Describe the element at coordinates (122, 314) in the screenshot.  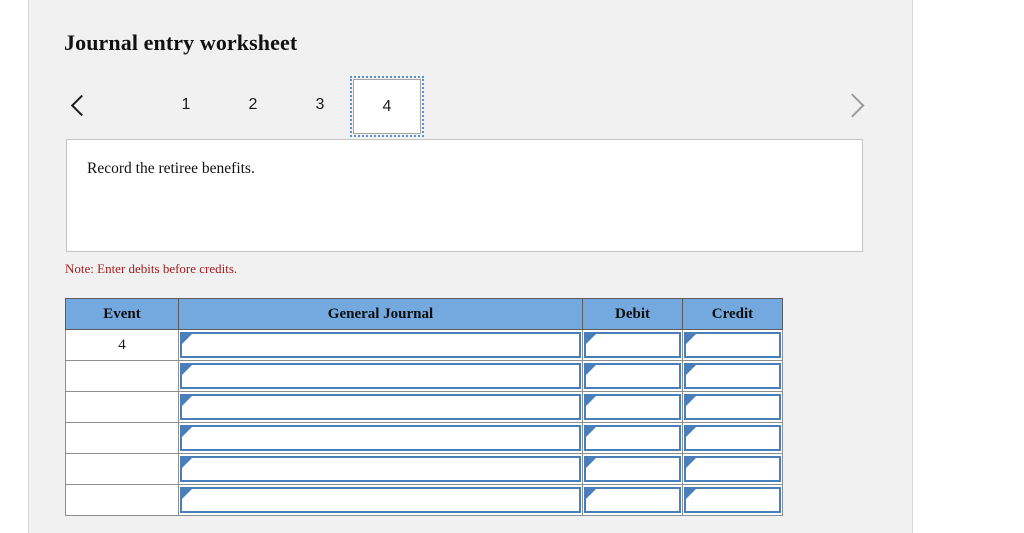
I see `column-header-event: Event` at that location.